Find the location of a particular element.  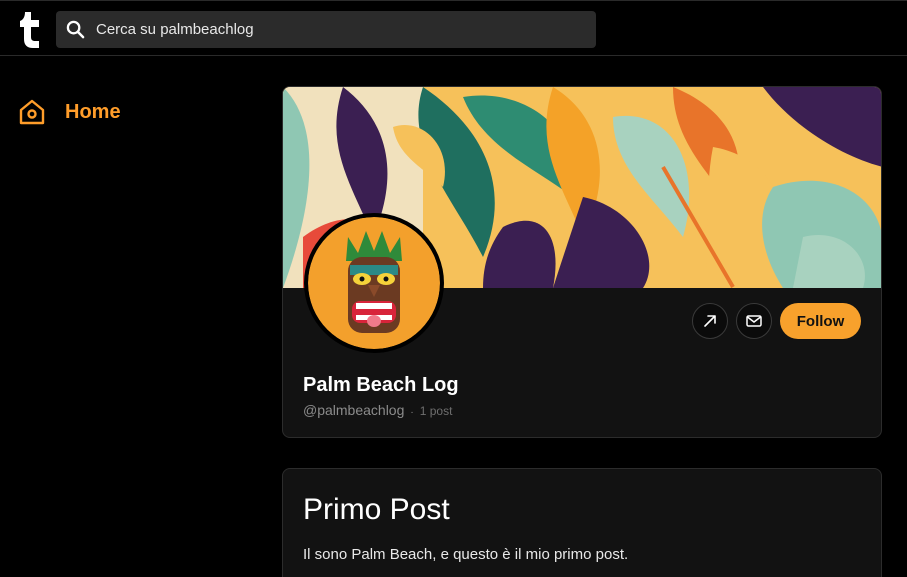

sidebar-item-label: Home is located at coordinates (93, 111).